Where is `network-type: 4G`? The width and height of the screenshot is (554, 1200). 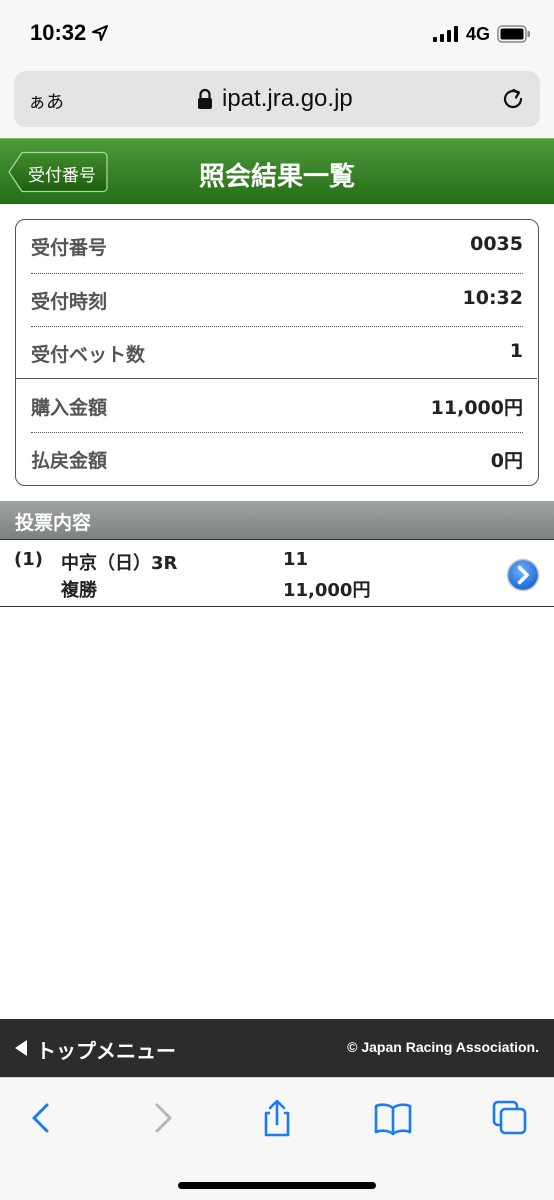 network-type: 4G is located at coordinates (478, 34).